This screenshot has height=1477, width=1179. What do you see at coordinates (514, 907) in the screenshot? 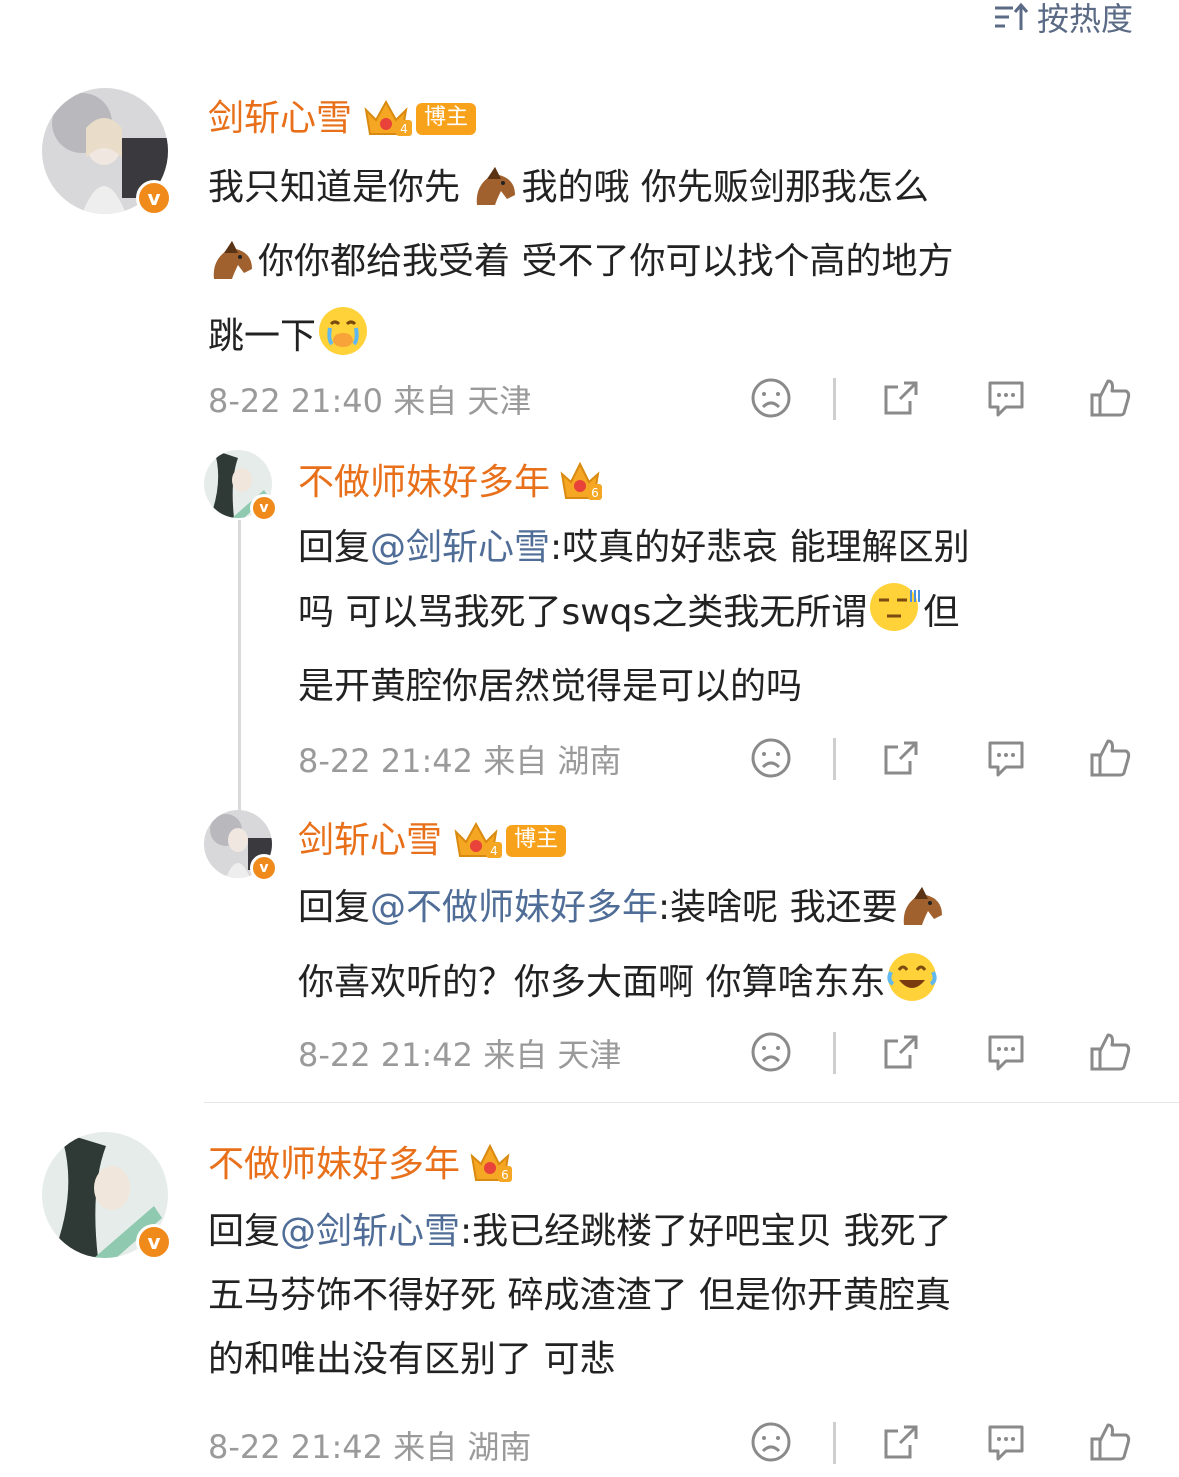
I see `mention-link: @不做师妹好多年` at bounding box center [514, 907].